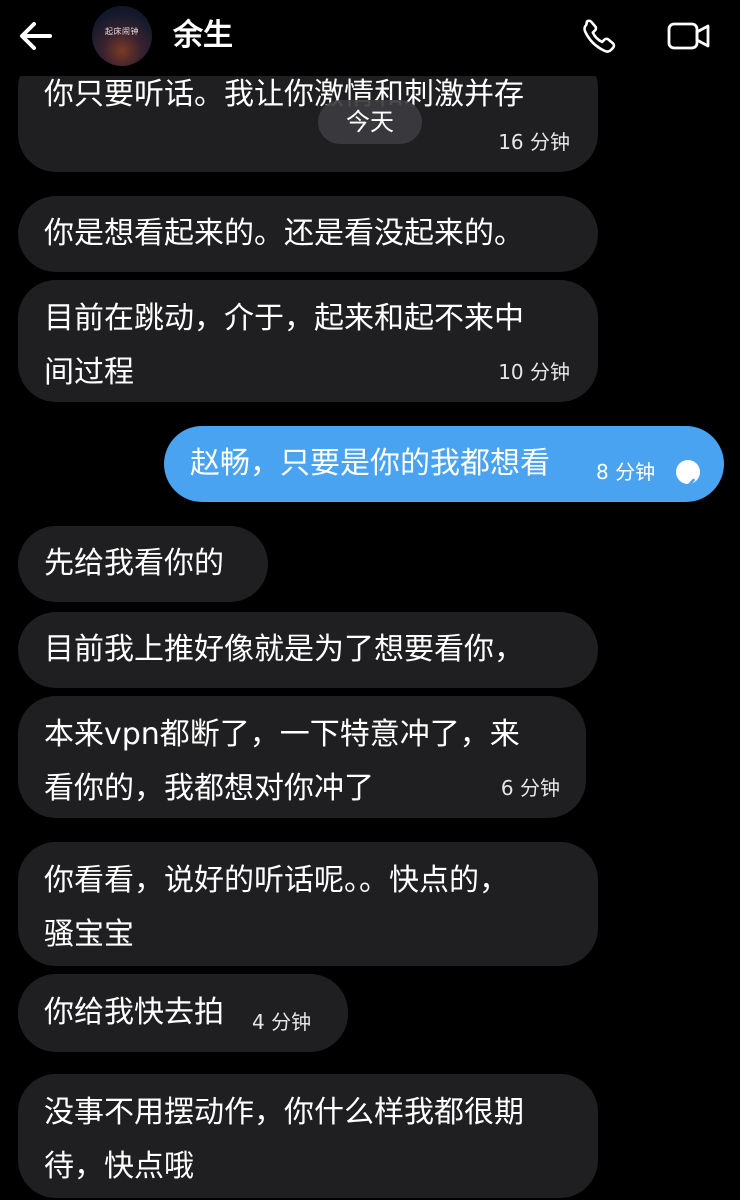 This screenshot has width=740, height=1200. I want to click on message-text: 本来vpn都断了，一下特意冲了，来, so click(282, 734).